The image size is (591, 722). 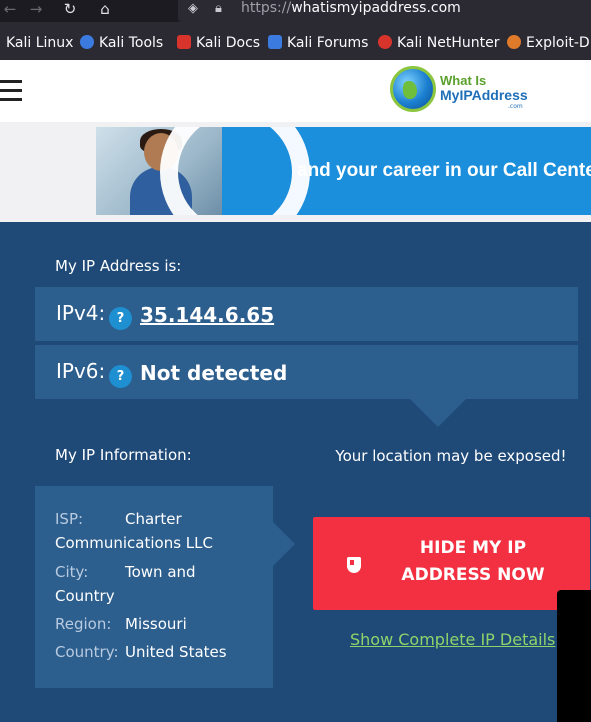 What do you see at coordinates (69, 519) in the screenshot?
I see `isp-label: ISP:` at bounding box center [69, 519].